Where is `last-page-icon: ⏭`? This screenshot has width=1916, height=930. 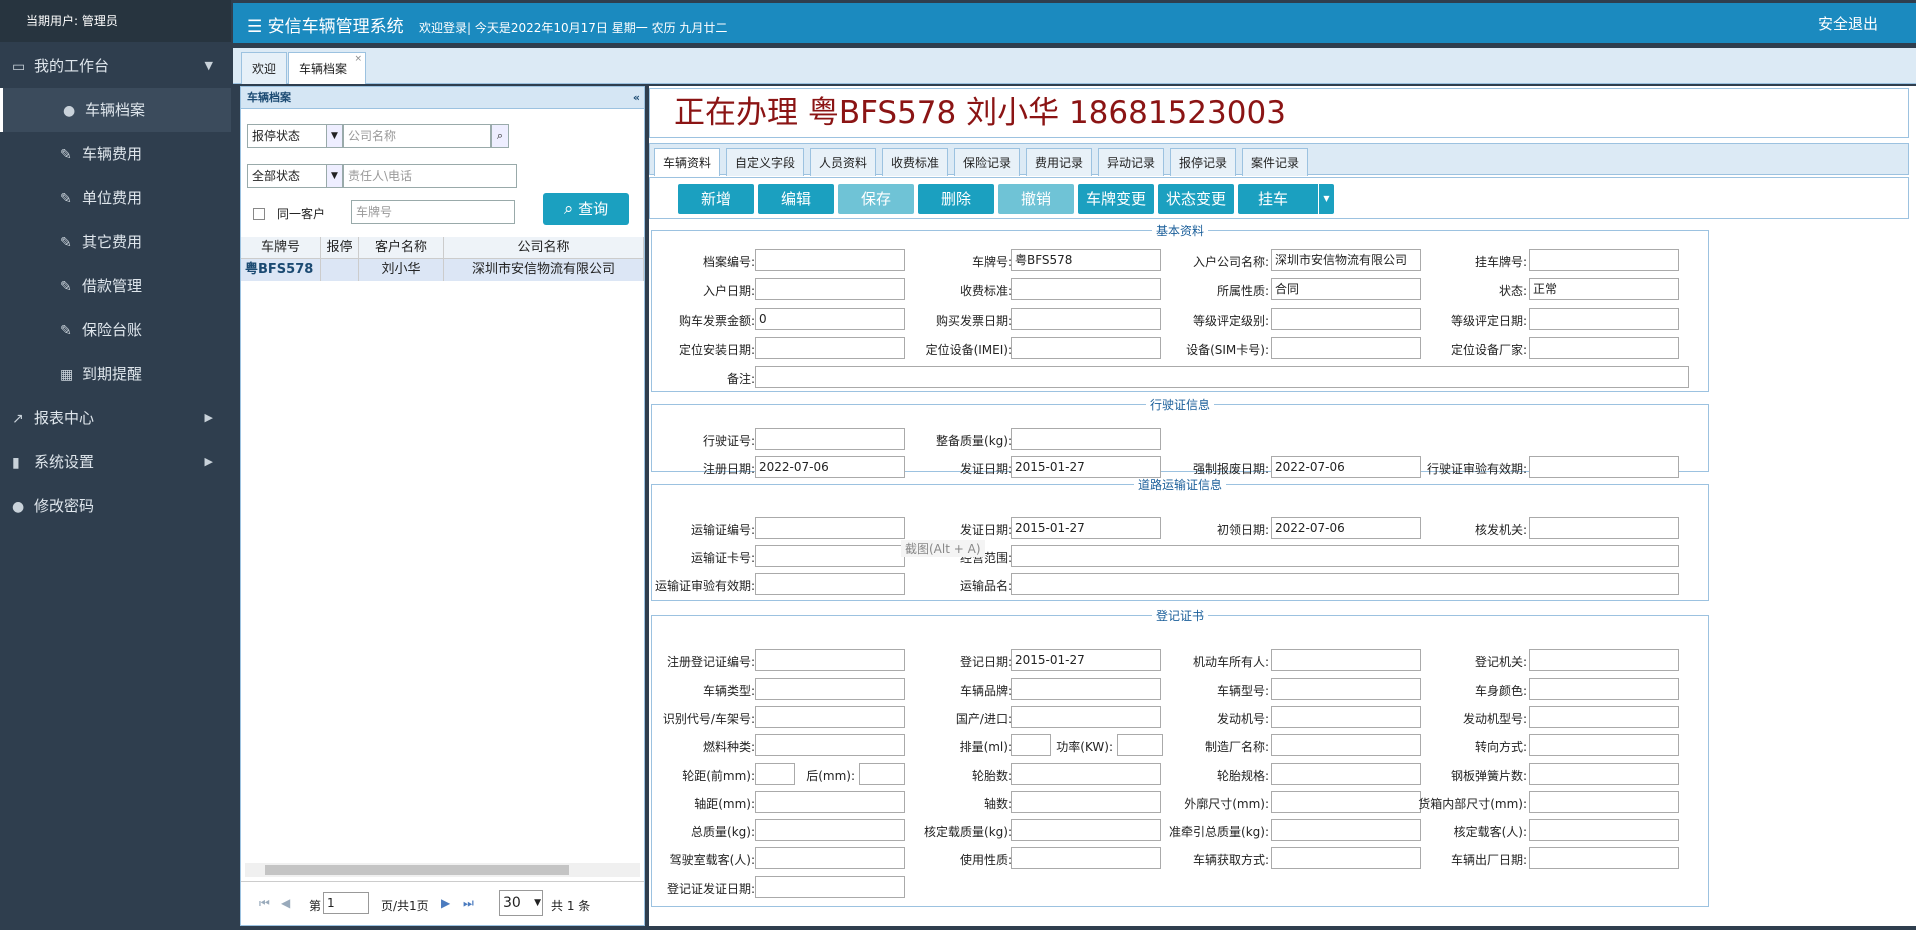
last-page-icon: ⏭ is located at coordinates (468, 903).